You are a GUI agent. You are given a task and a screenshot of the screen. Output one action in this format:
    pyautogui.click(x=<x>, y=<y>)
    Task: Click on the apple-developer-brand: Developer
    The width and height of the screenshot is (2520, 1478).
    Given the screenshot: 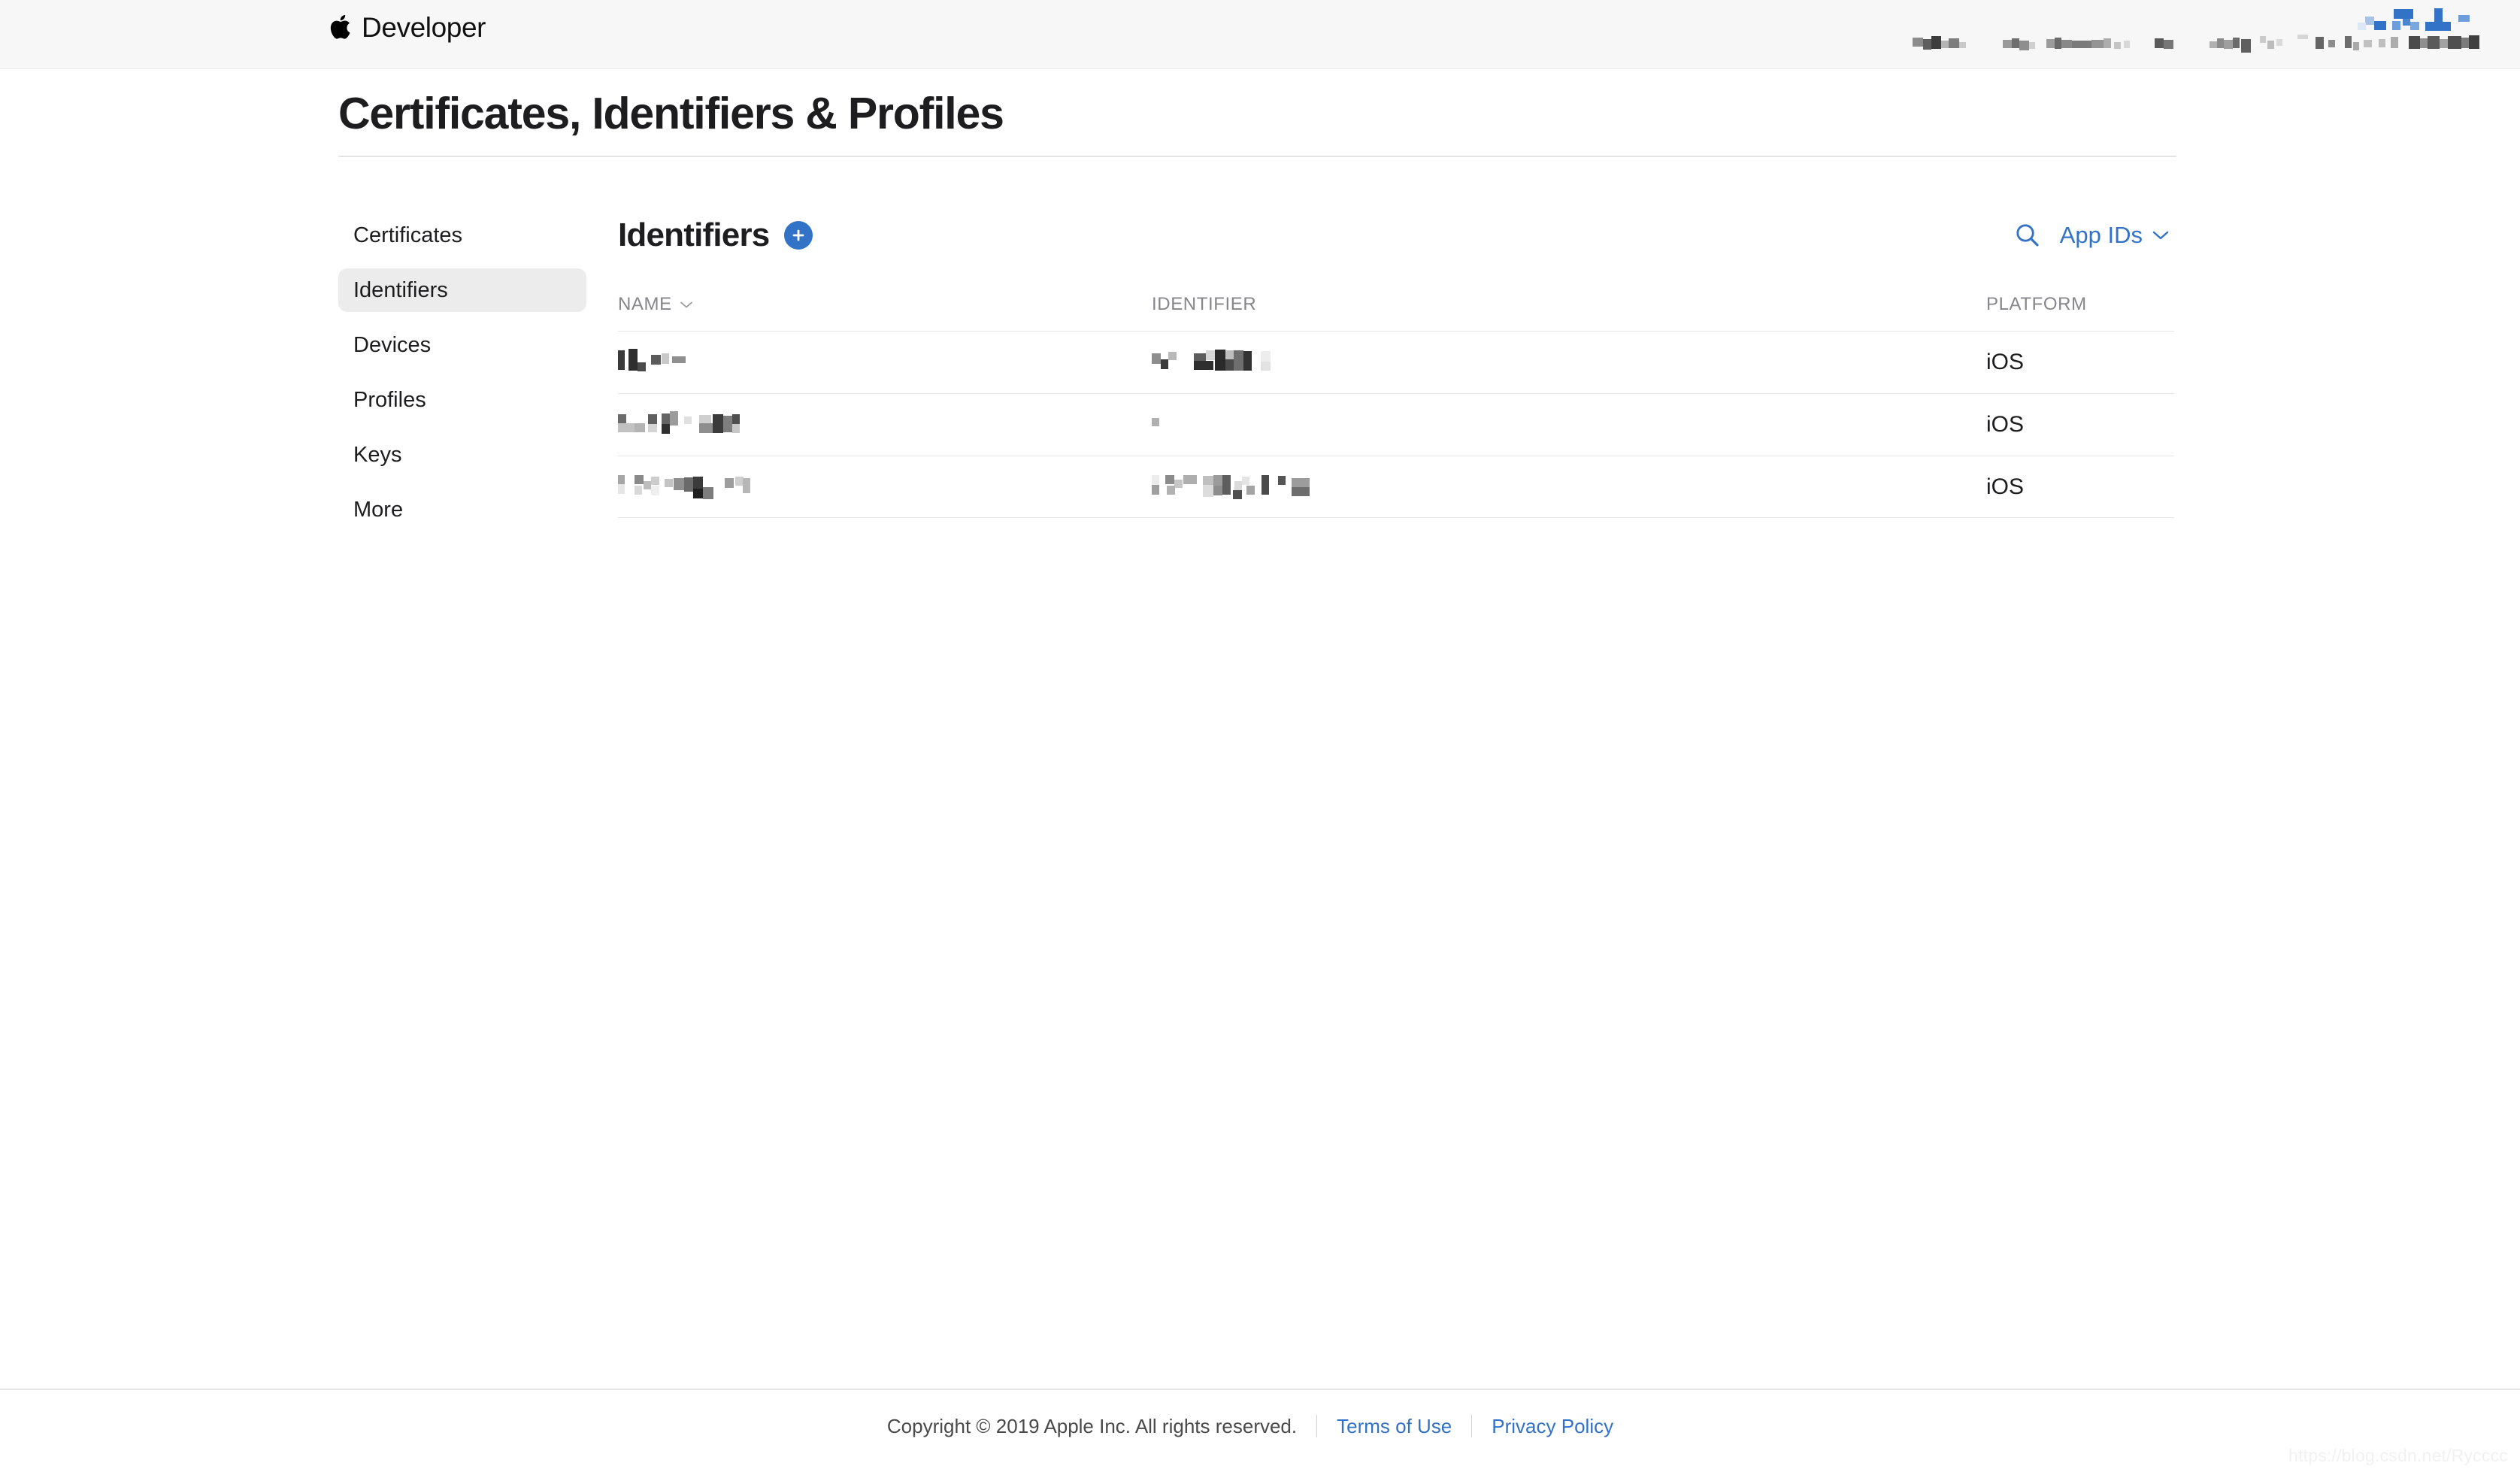 What is the action you would take?
    pyautogui.click(x=407, y=27)
    